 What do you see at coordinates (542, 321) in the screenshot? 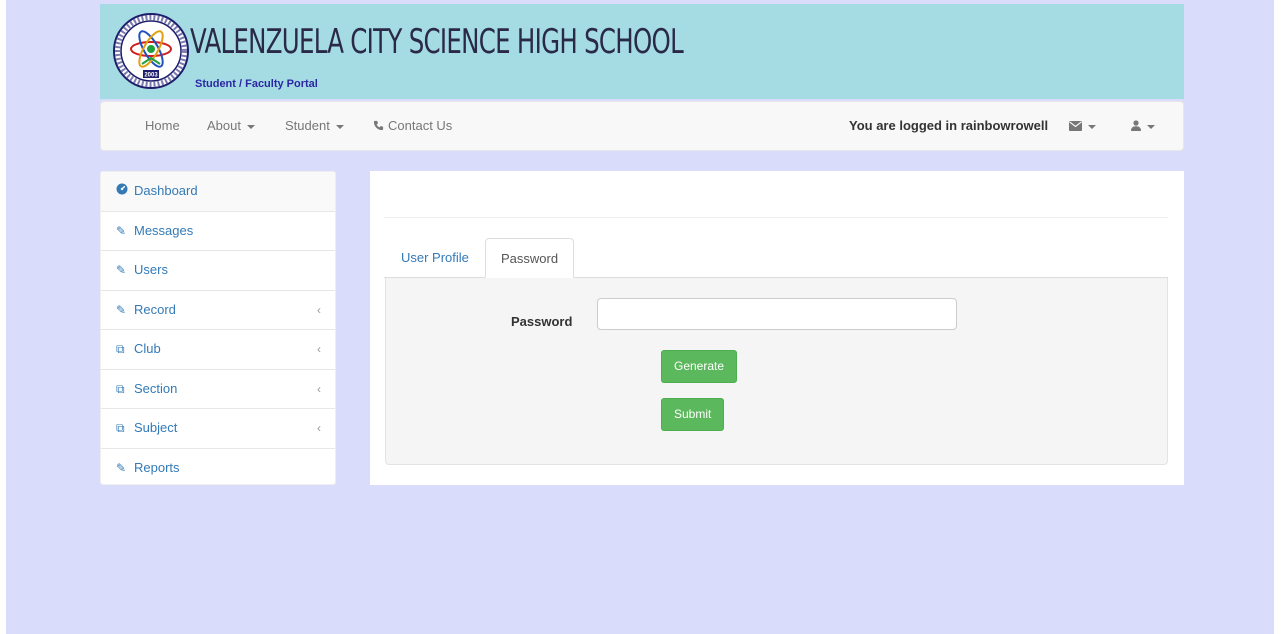
I see `password-label: Password` at bounding box center [542, 321].